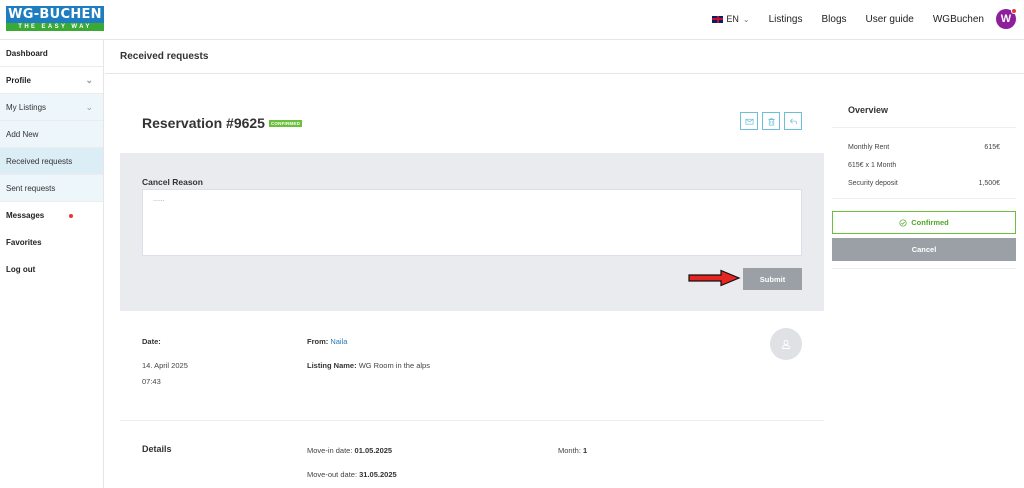 This screenshot has width=1024, height=488. Describe the element at coordinates (157, 449) in the screenshot. I see `details-heading: Details` at that location.